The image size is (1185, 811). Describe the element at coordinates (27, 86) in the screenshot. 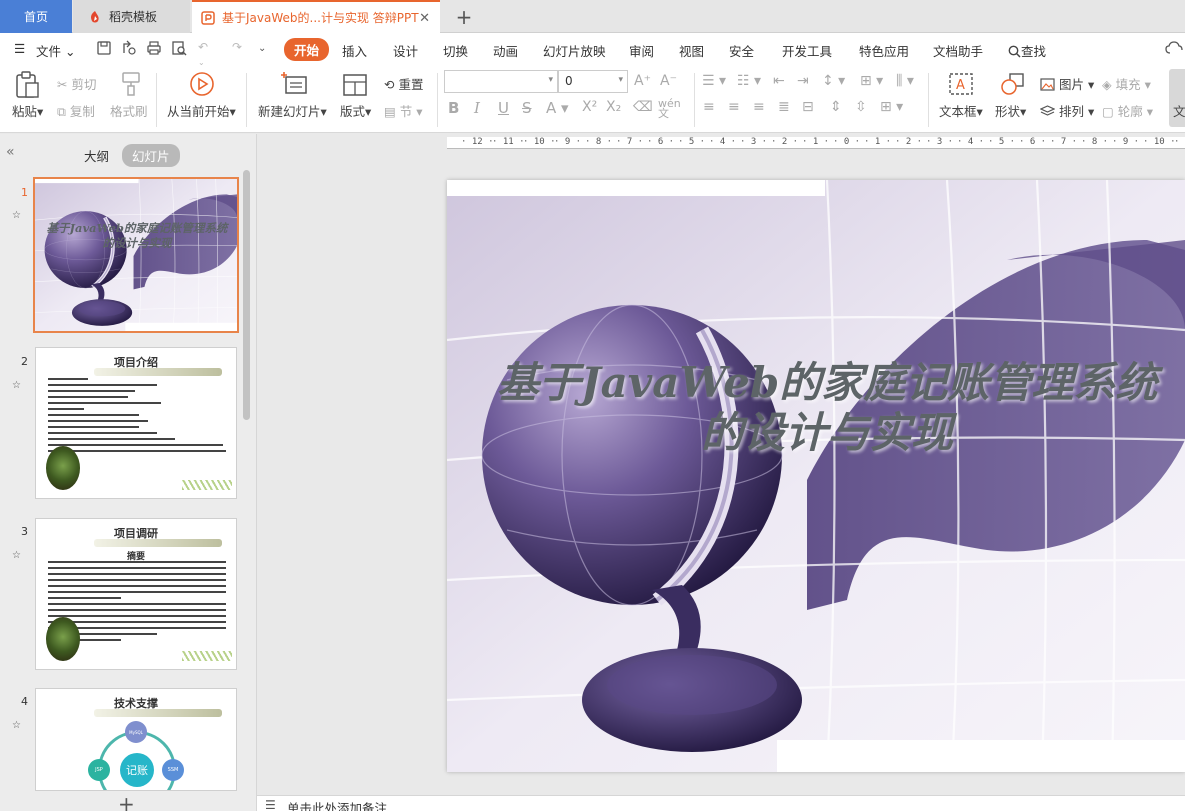

I see `paste-icon` at that location.